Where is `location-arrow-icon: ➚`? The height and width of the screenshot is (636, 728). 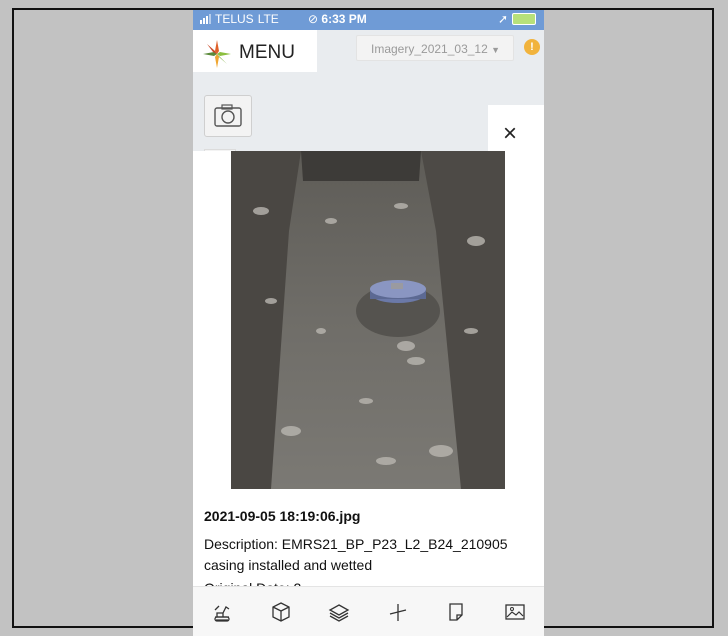
location-arrow-icon: ➚ is located at coordinates (502, 19).